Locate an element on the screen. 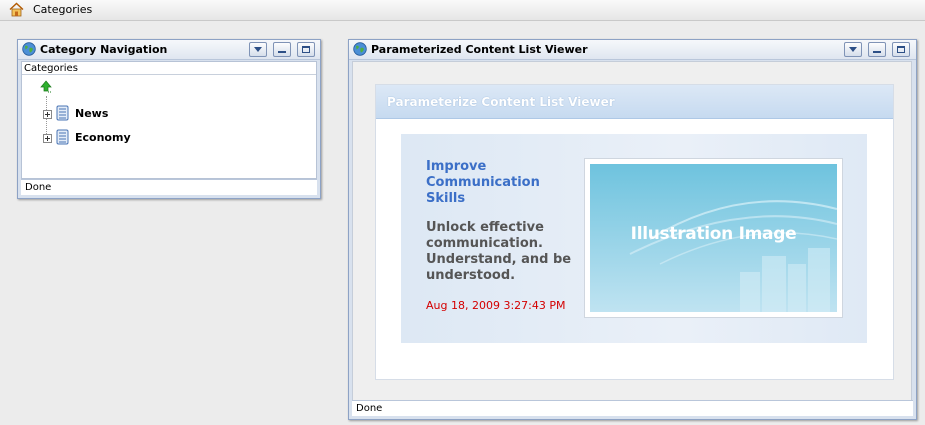 The width and height of the screenshot is (925, 425). illustration-frame: Illustration Image is located at coordinates (713, 238).